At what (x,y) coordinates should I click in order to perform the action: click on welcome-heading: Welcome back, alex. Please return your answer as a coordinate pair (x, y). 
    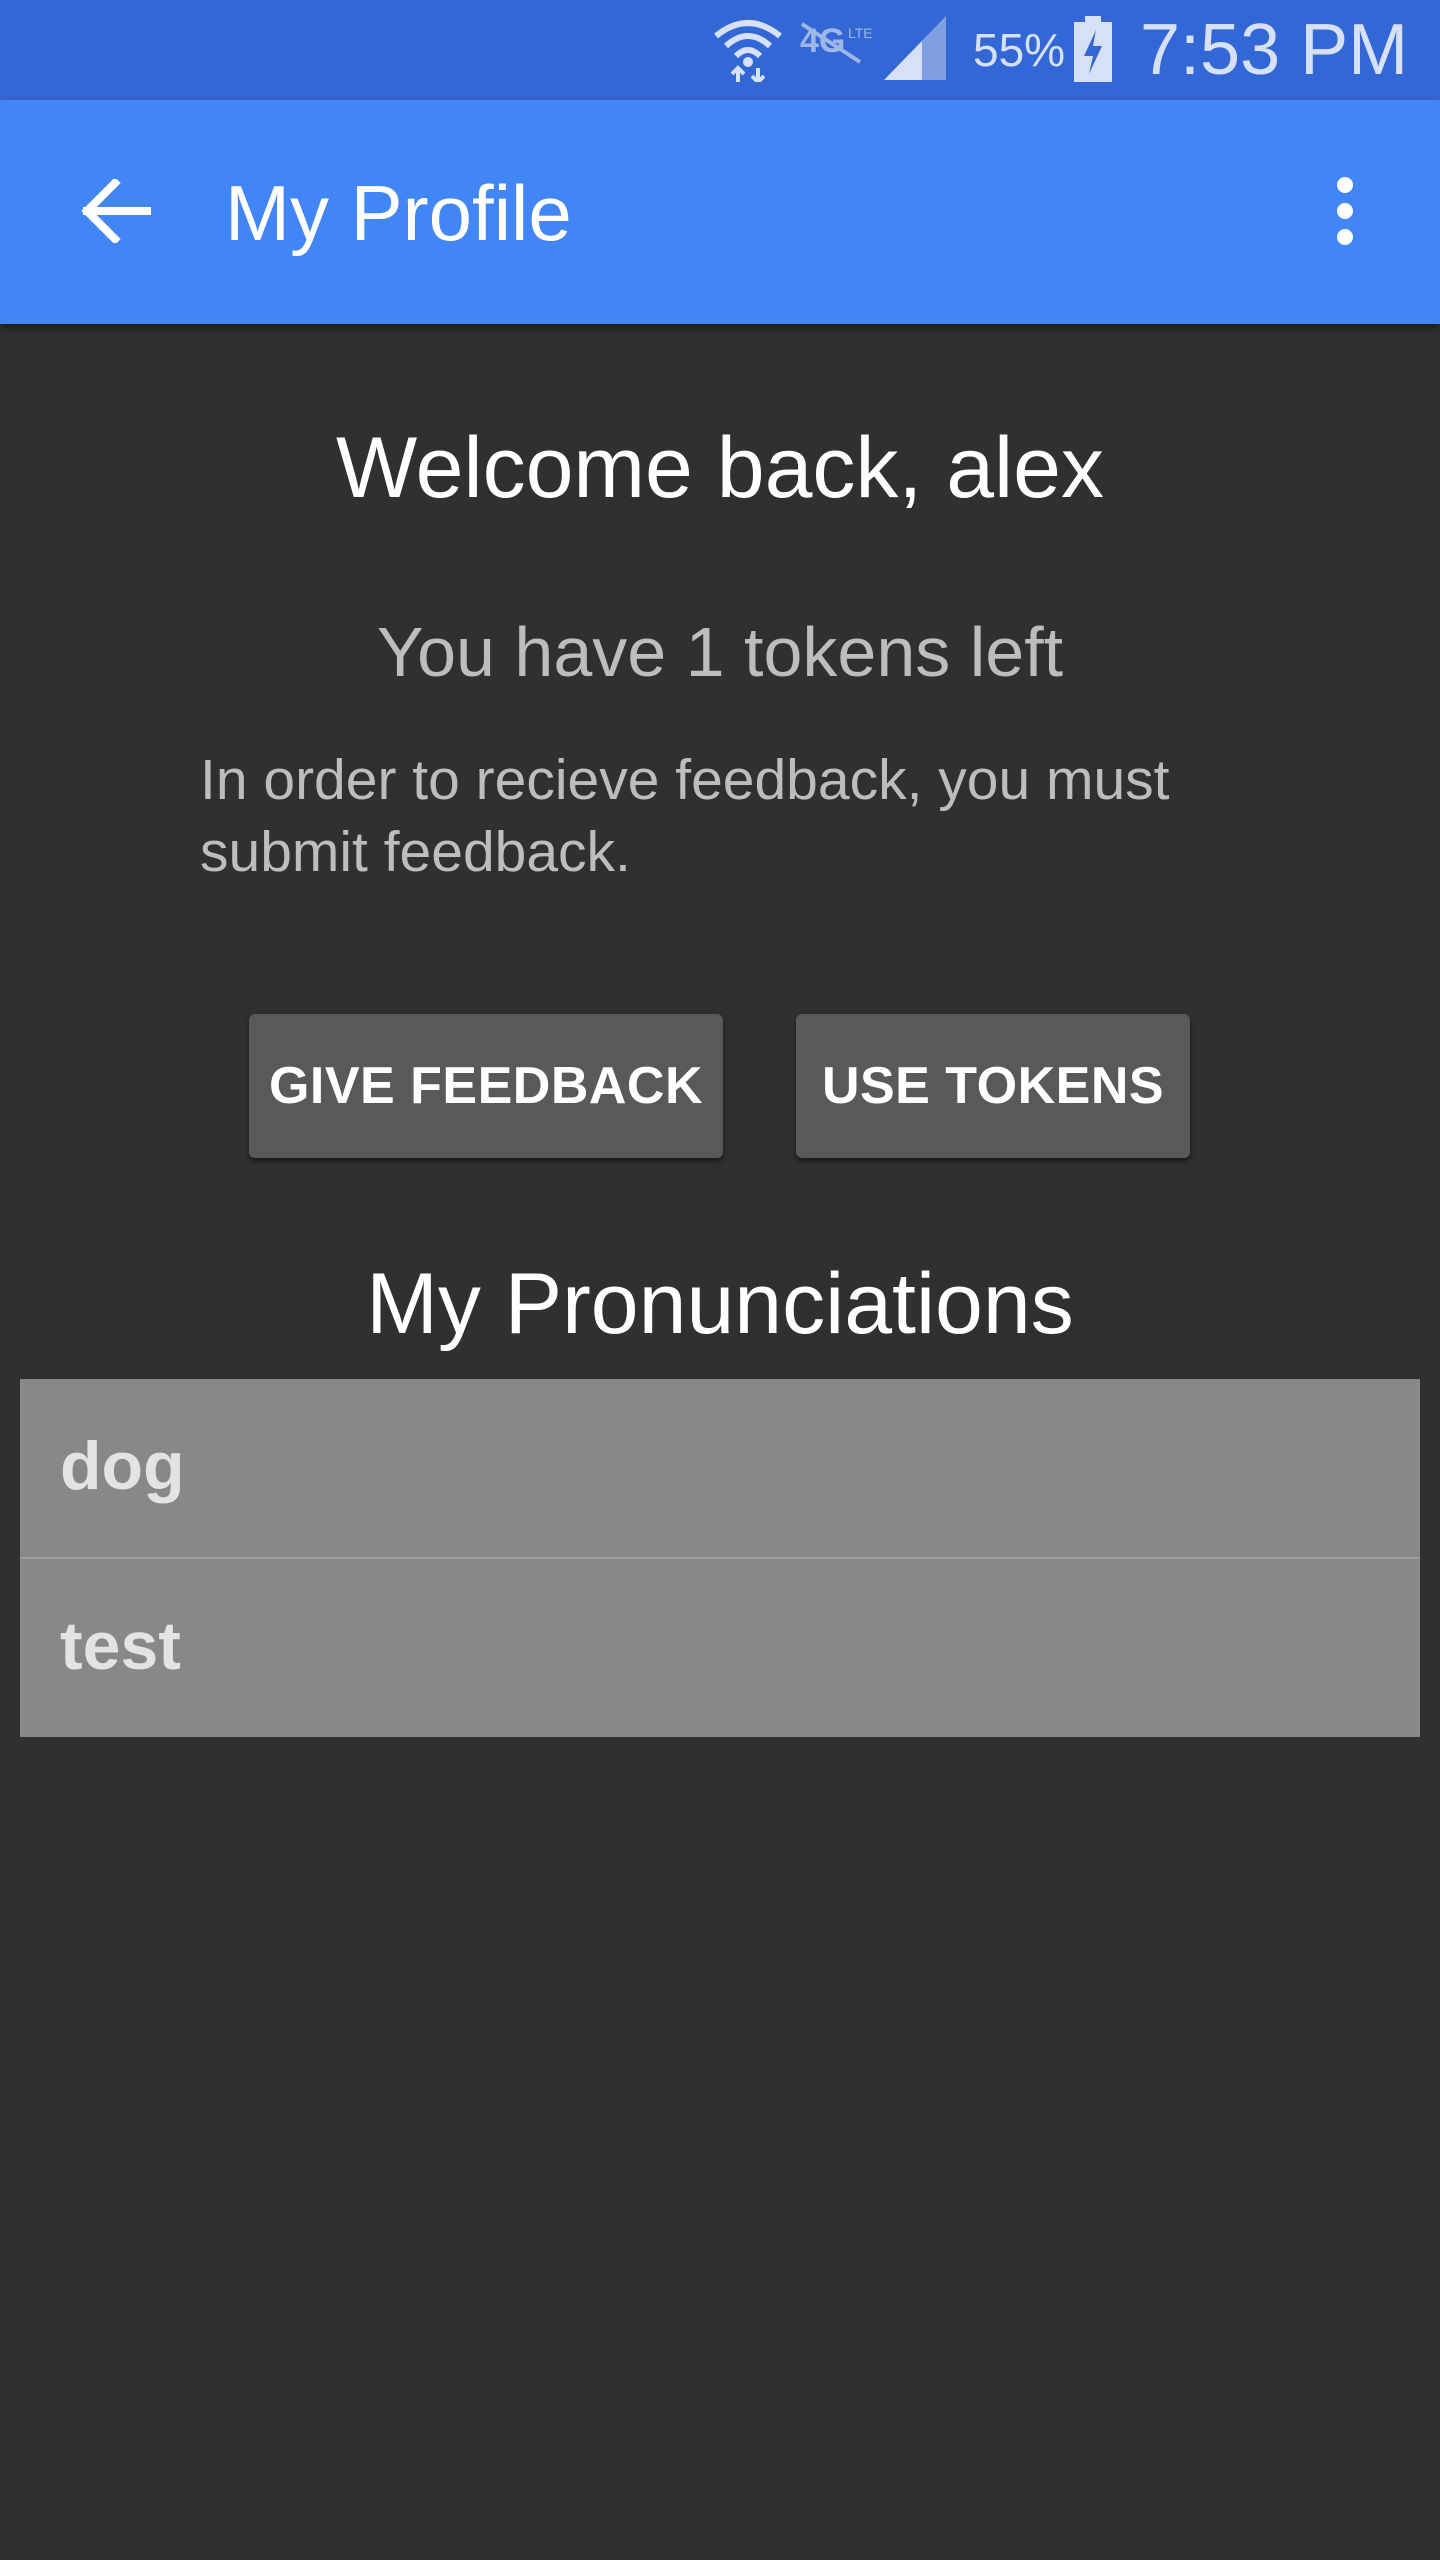
    Looking at the image, I should click on (720, 468).